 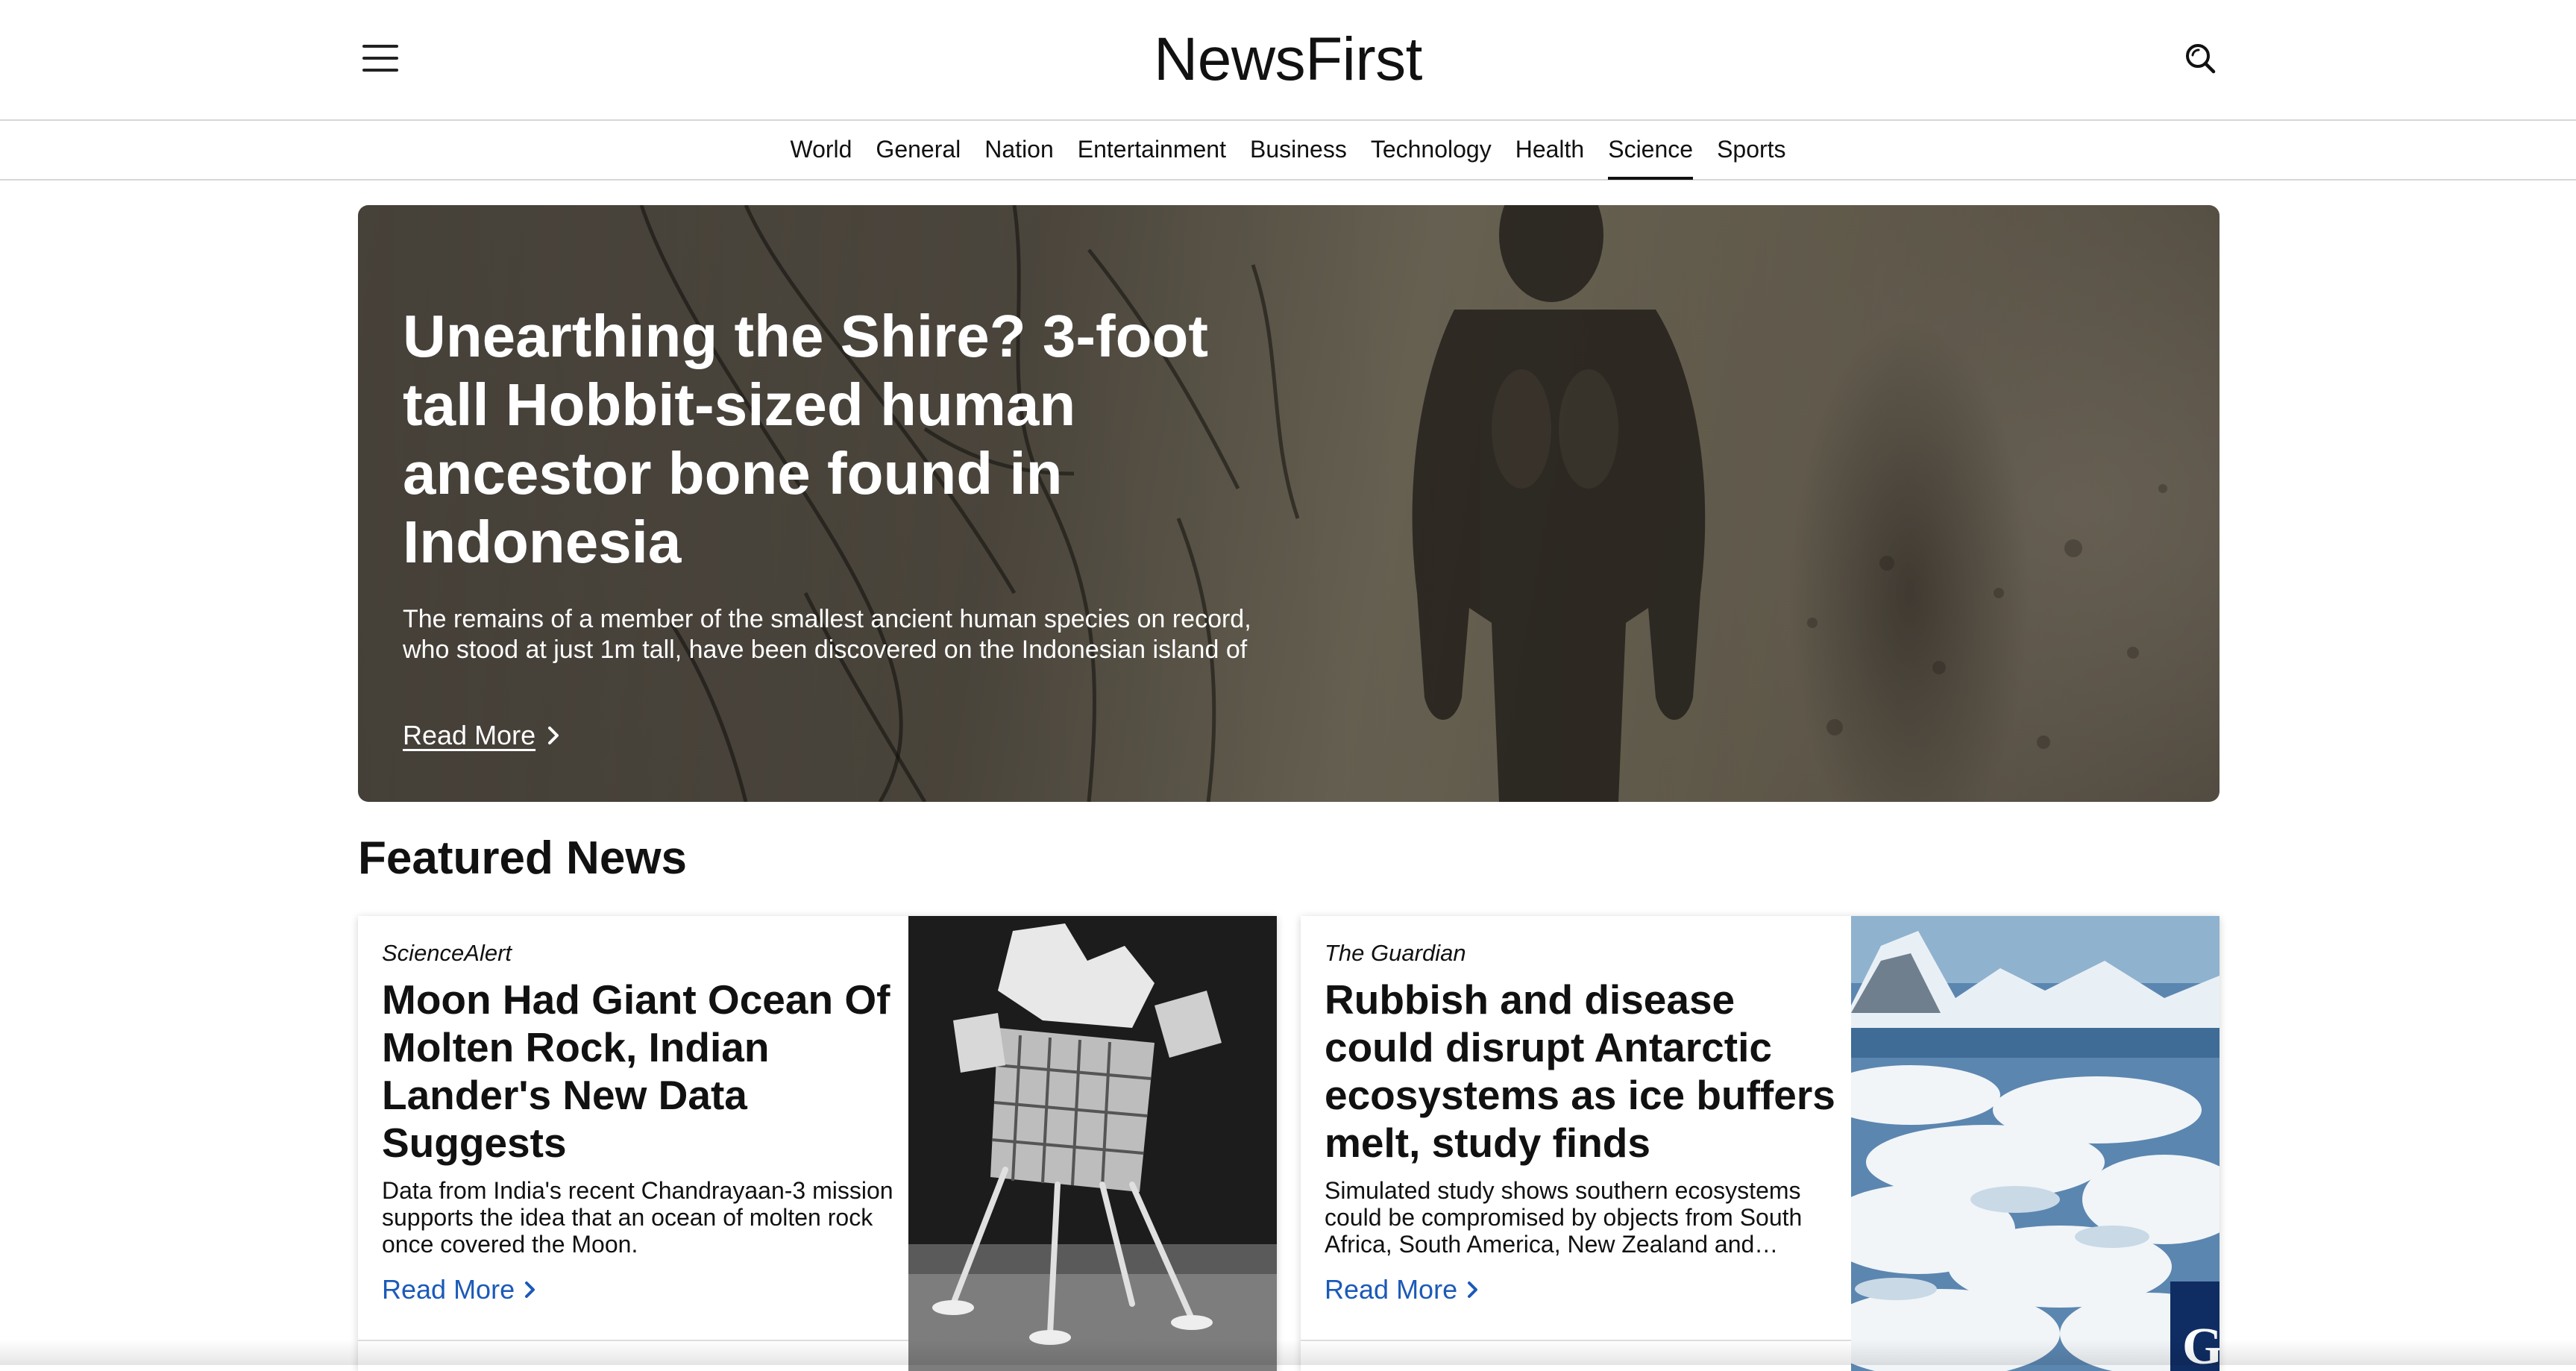 I want to click on nav-tab-world: World, so click(x=821, y=150).